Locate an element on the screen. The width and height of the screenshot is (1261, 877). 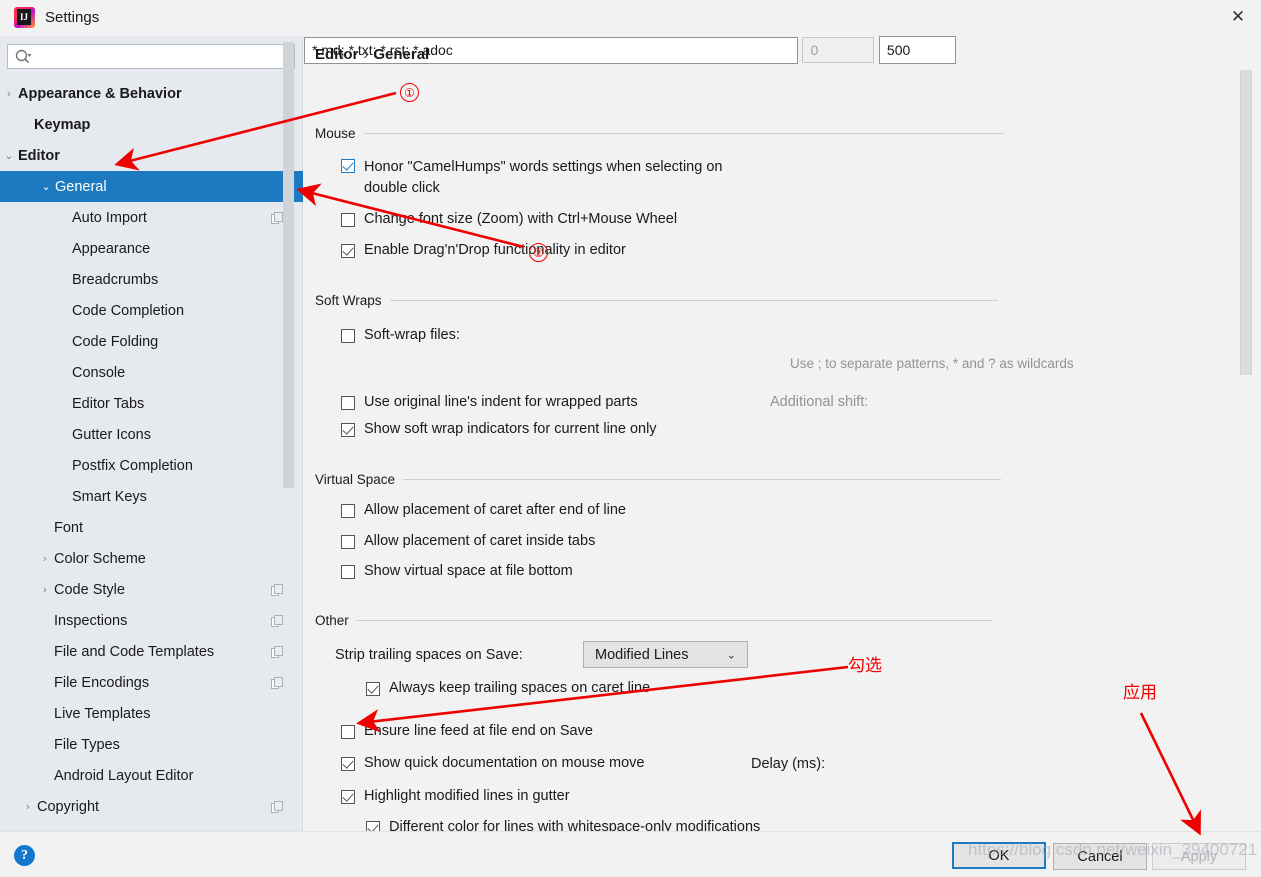
sidebar-item-gutter-icons: Gutter Icons is located at coordinates (151, 434).